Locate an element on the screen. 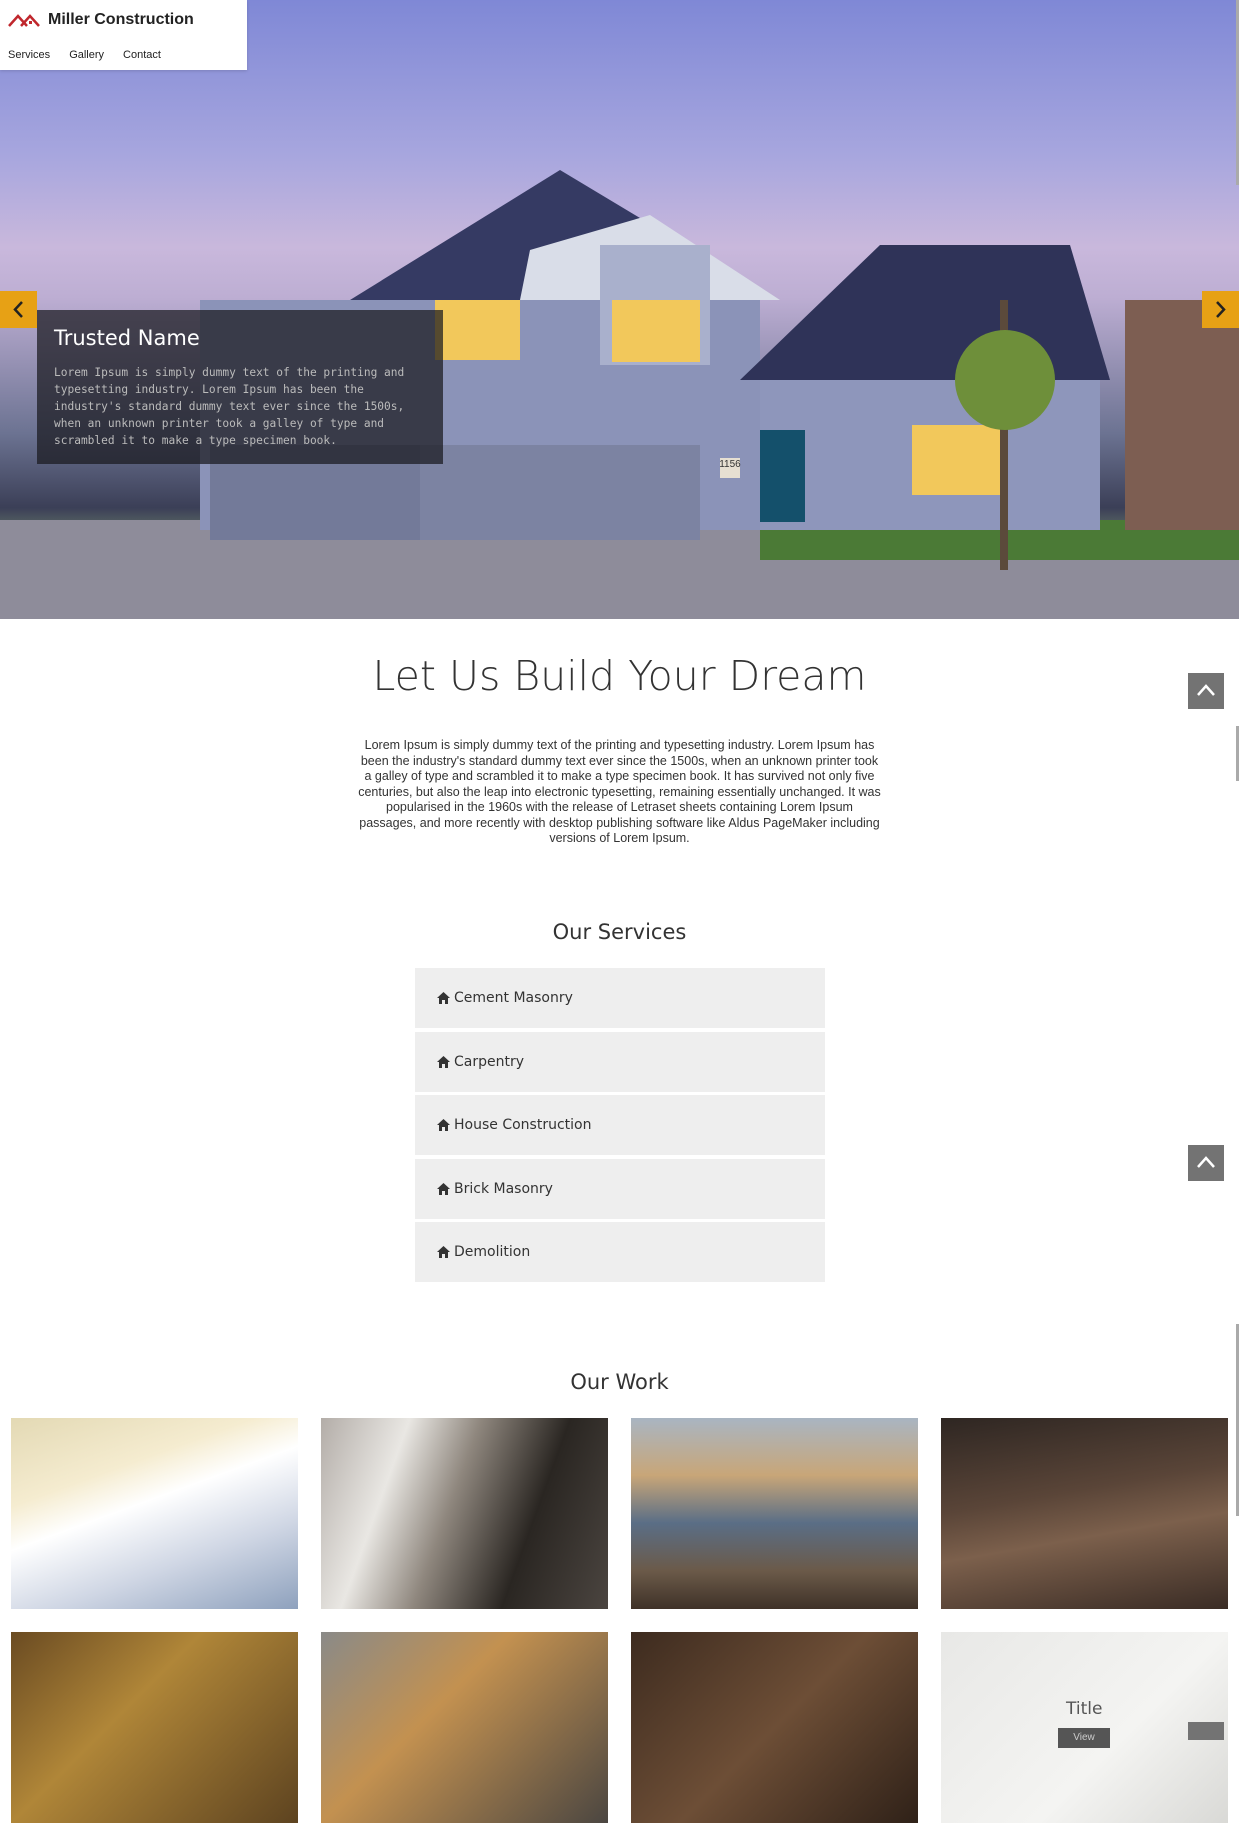  service-item-carpentry: Carpentry is located at coordinates (620, 1061).